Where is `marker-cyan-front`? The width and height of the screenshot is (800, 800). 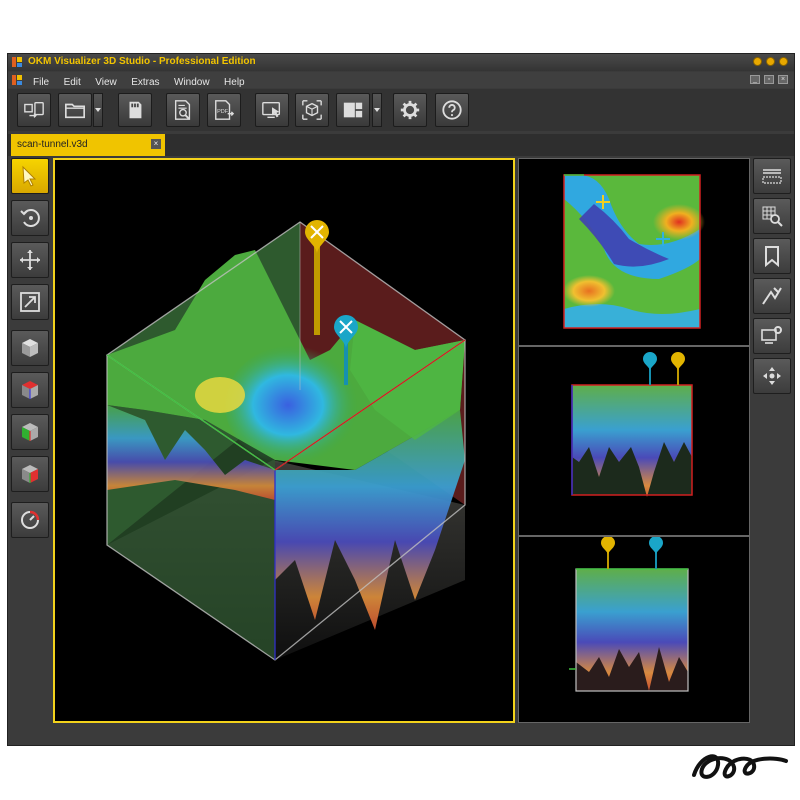 marker-cyan-front is located at coordinates (656, 552).